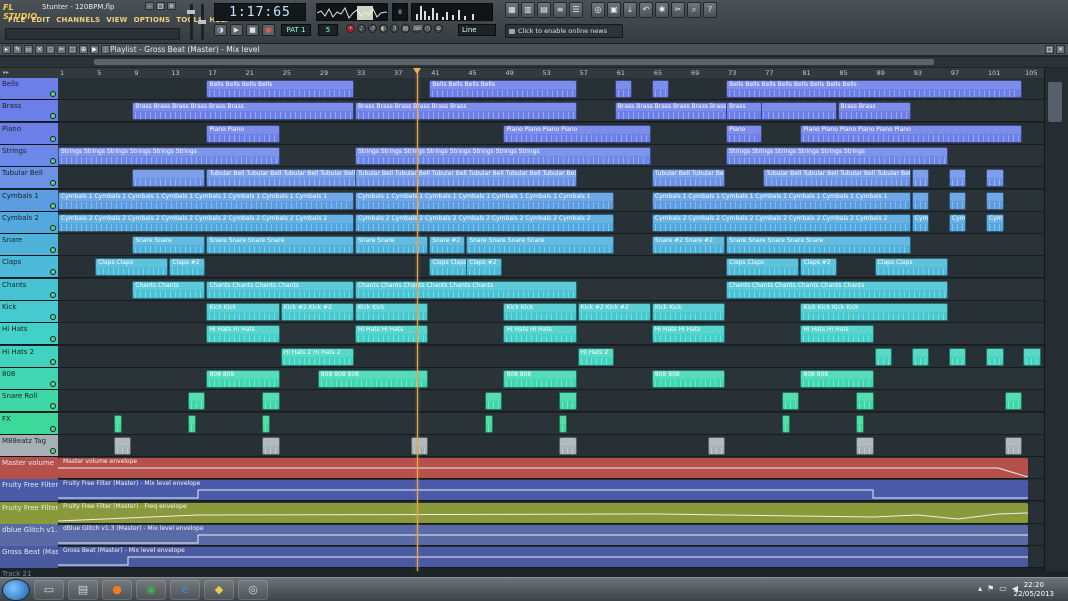 This screenshot has height=601, width=1068. I want to click on pattern-clip: Piano Piano Piano Piano, so click(577, 133).